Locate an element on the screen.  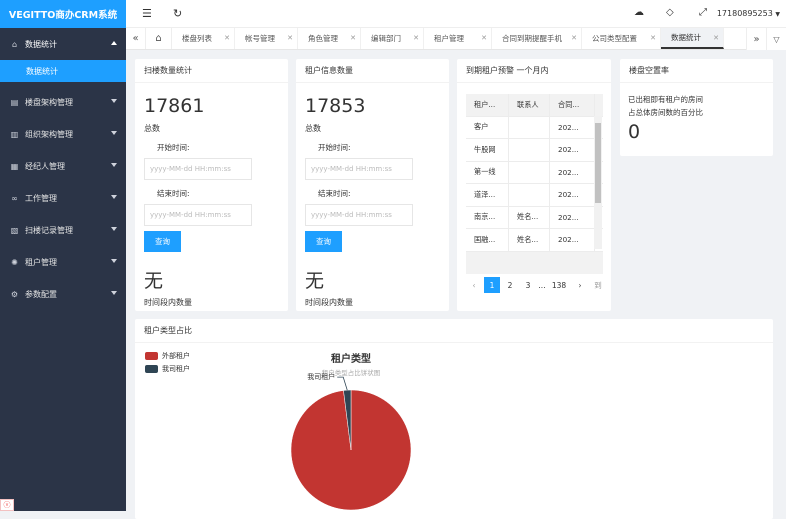
tab-tenant-mgmt: 租户管理 ✕ is located at coordinates (458, 38).